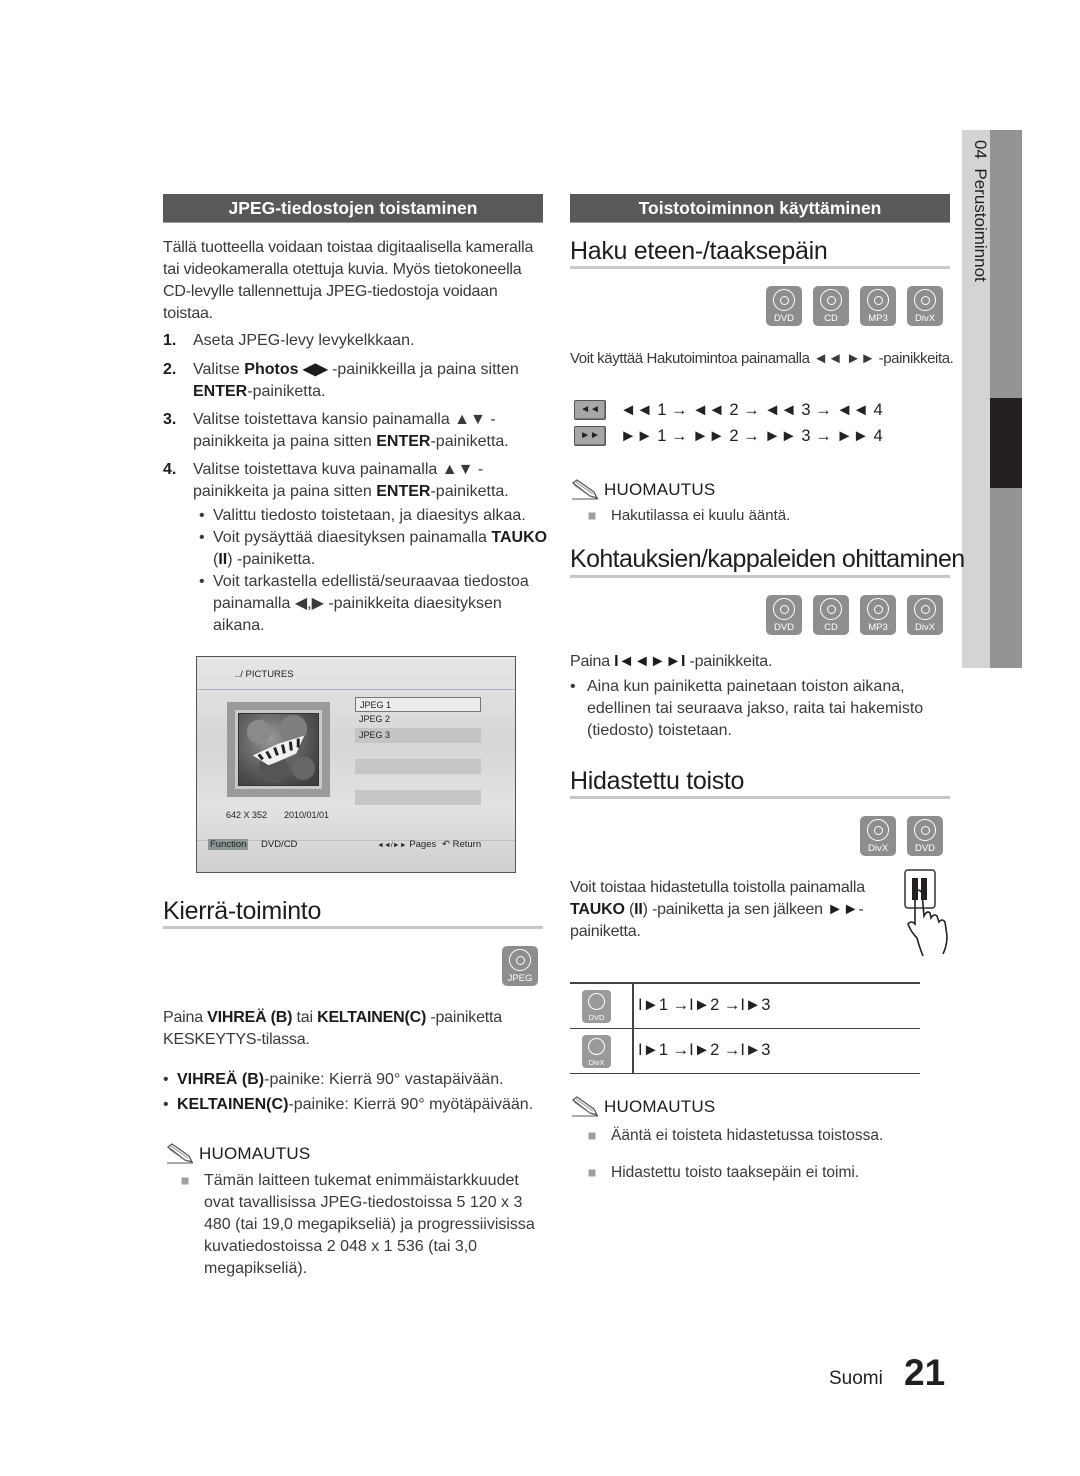 This screenshot has height=1476, width=1080. I want to click on image-date: 2010/01/01, so click(307, 815).